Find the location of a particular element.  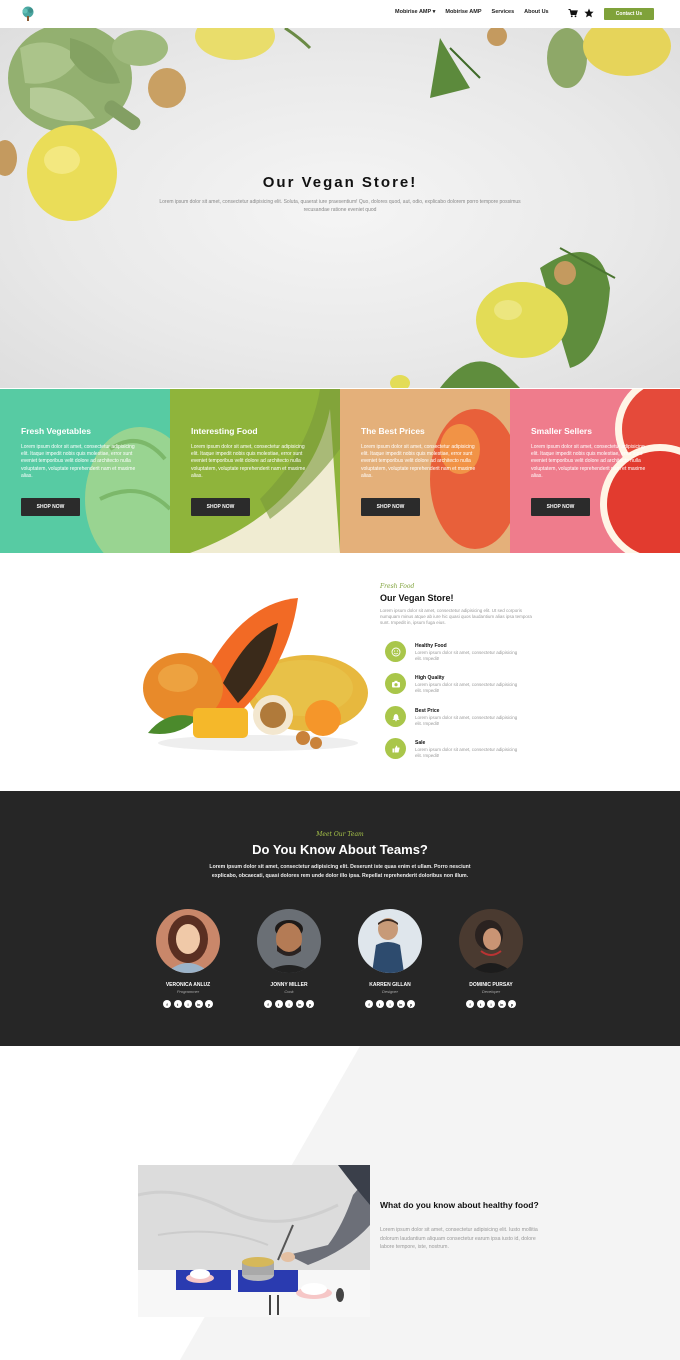

nav-link-mobirise-amp-dropdown: Mobirise AMP ▾ is located at coordinates (415, 12).